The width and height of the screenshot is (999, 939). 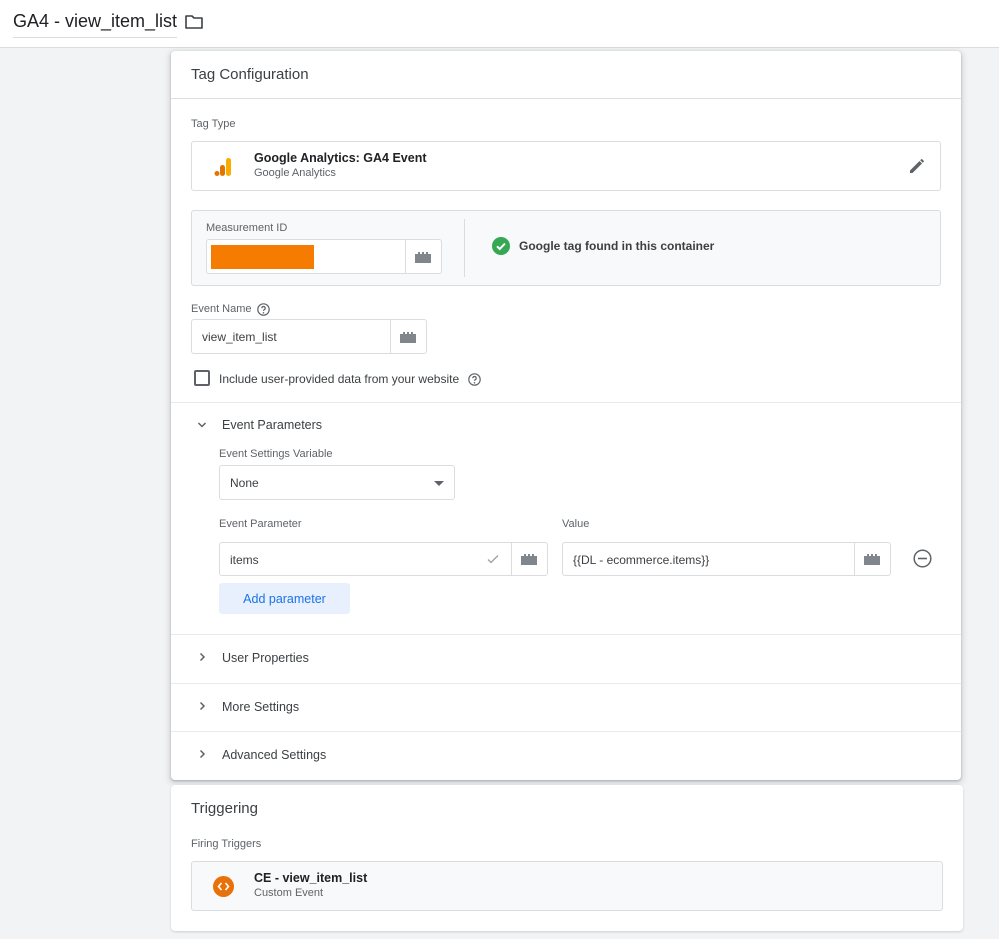 What do you see at coordinates (501, 246) in the screenshot?
I see `check-circle-icon` at bounding box center [501, 246].